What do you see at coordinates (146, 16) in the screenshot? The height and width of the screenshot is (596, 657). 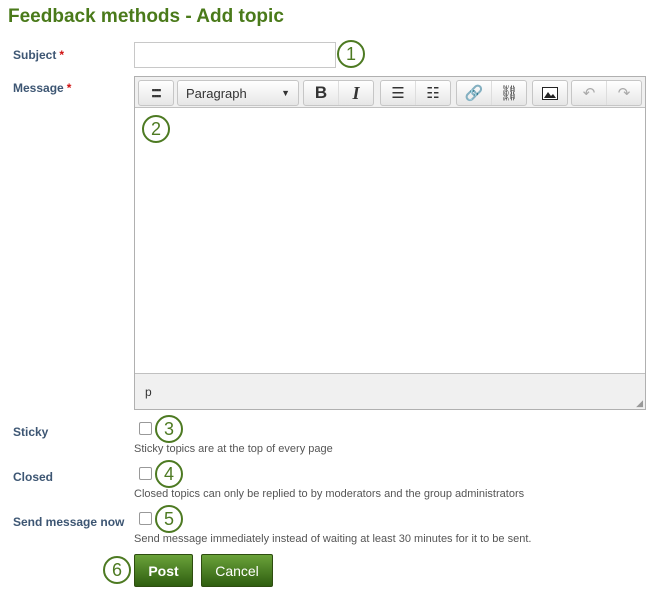 I see `page-title: Feedback methods - Add topic` at bounding box center [146, 16].